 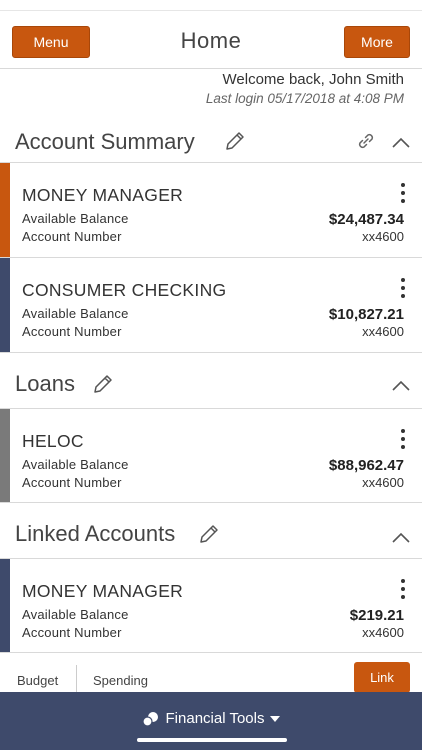 I want to click on tab-budget: Budget, so click(x=37, y=680).